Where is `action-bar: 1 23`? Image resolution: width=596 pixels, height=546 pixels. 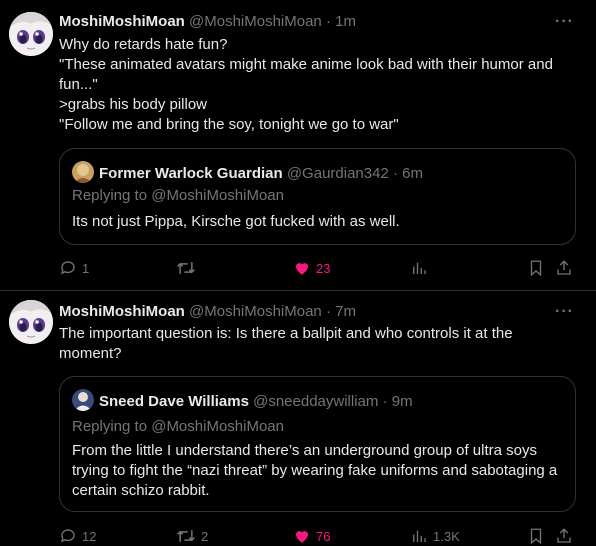
action-bar: 1 23 is located at coordinates (319, 268).